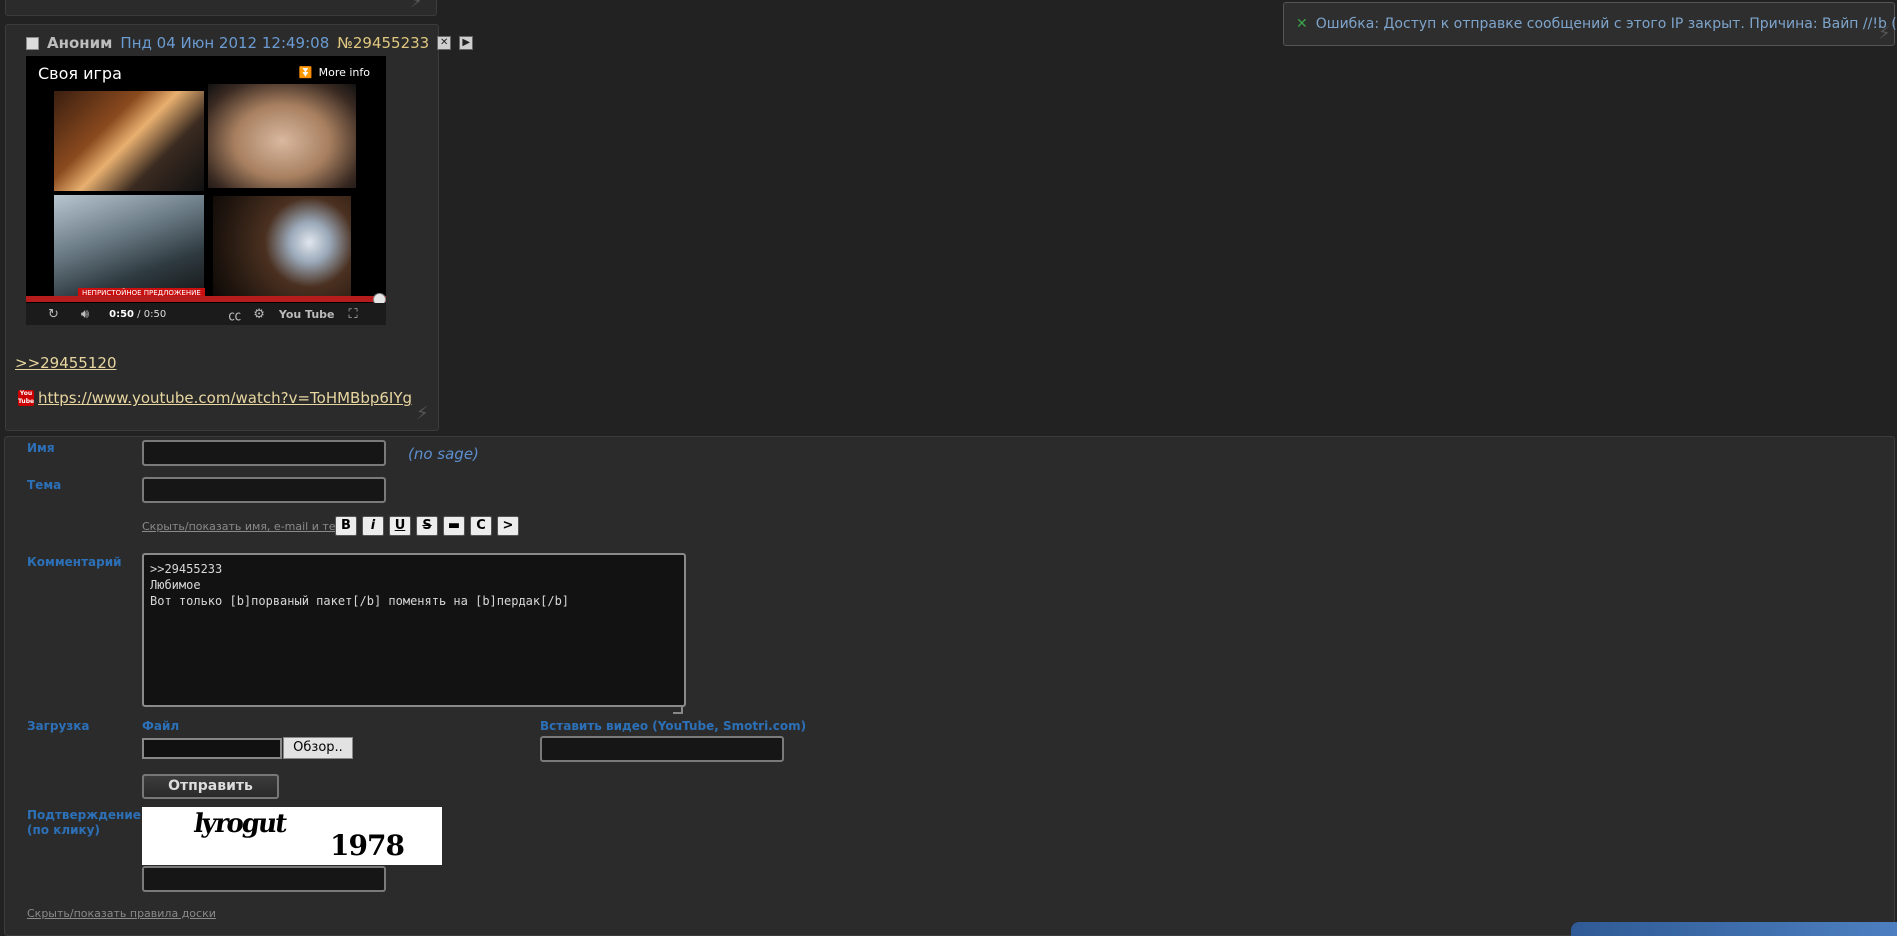 The image size is (1897, 936). I want to click on toggle-fields-link: Скрыть/показать имя, e-mail и тему, so click(246, 526).